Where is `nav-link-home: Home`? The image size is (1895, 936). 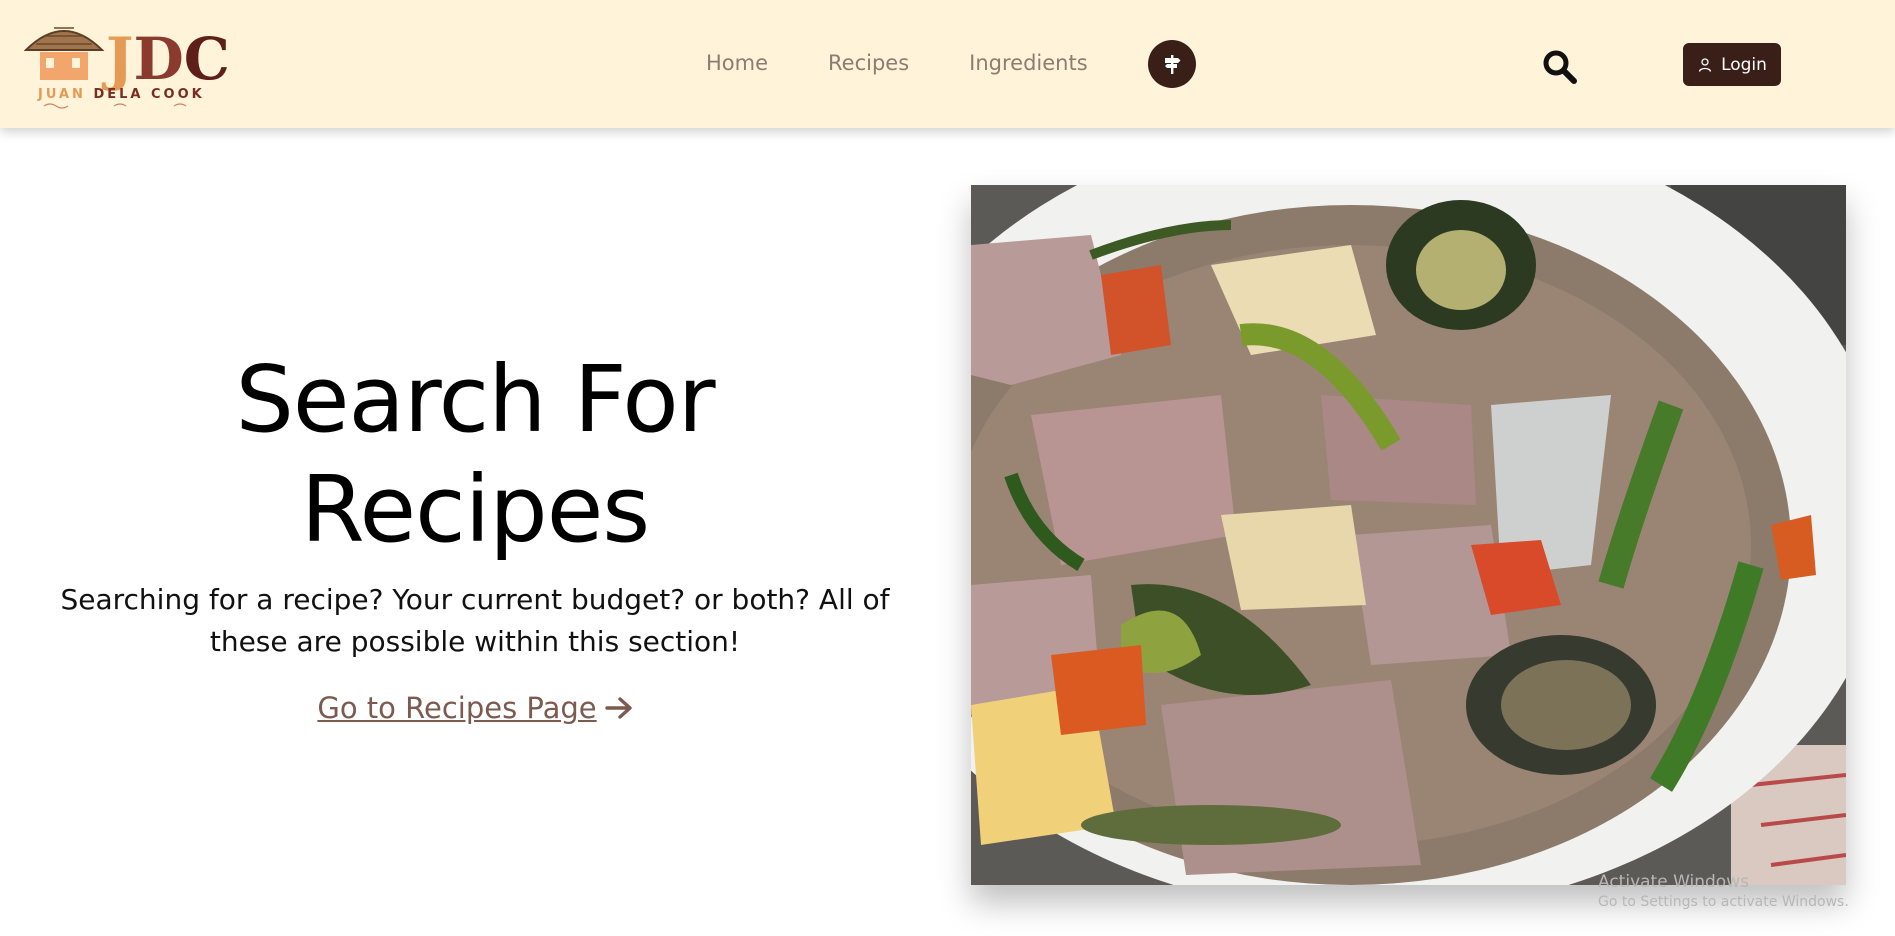 nav-link-home: Home is located at coordinates (737, 63).